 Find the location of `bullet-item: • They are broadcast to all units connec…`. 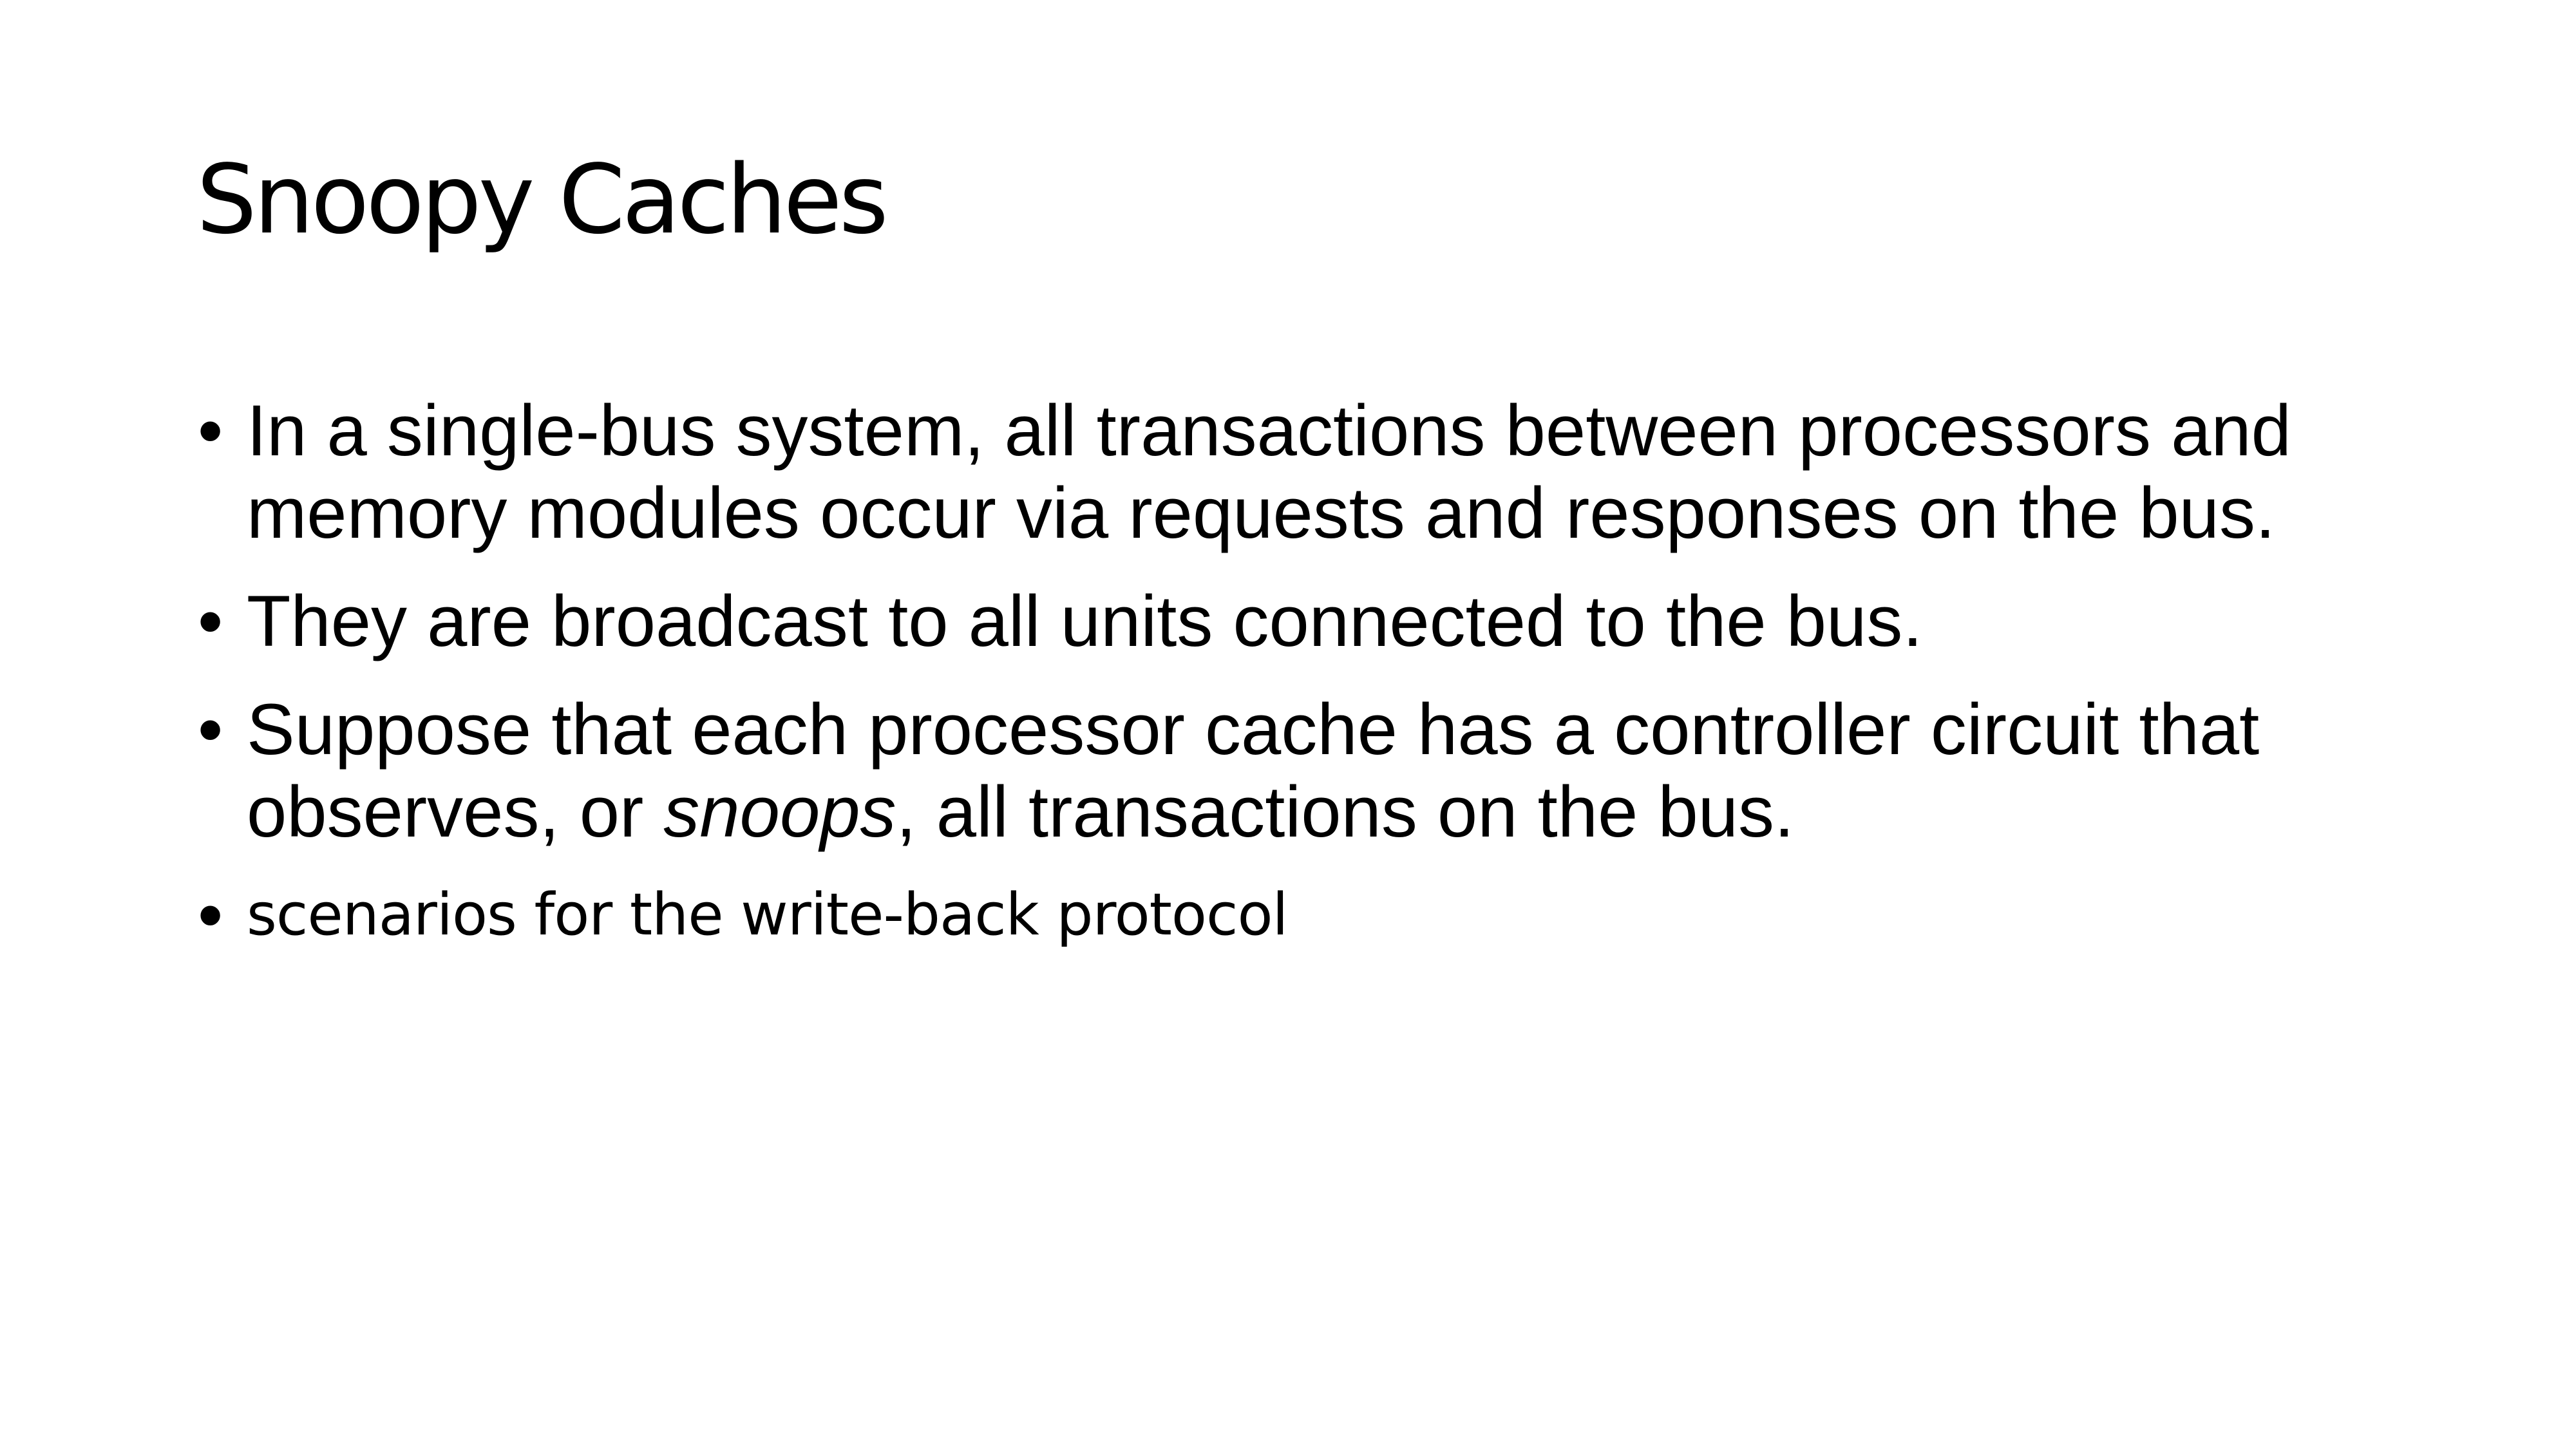

bullet-item: • They are broadcast to all units connec… is located at coordinates (1323, 621).